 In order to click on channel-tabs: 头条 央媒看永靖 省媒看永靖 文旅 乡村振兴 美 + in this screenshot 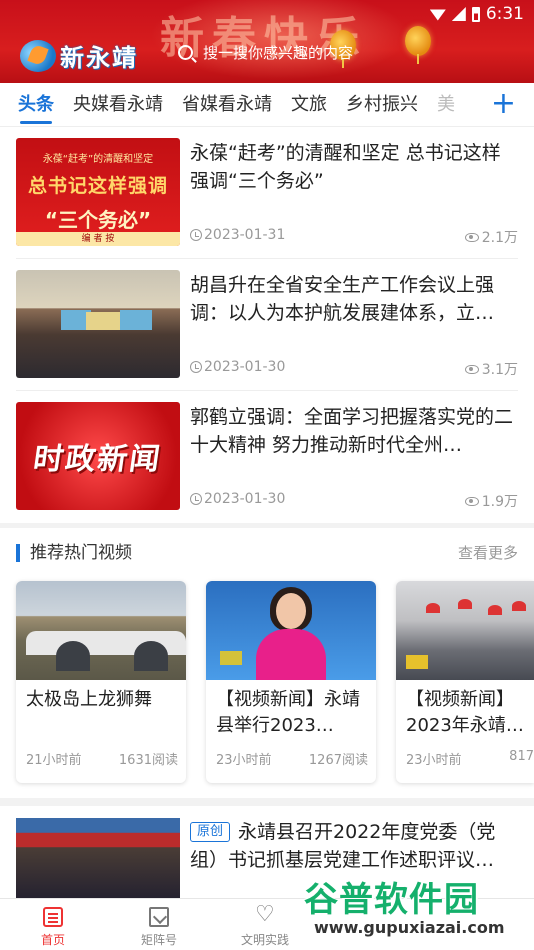, I will do `click(267, 105)`.